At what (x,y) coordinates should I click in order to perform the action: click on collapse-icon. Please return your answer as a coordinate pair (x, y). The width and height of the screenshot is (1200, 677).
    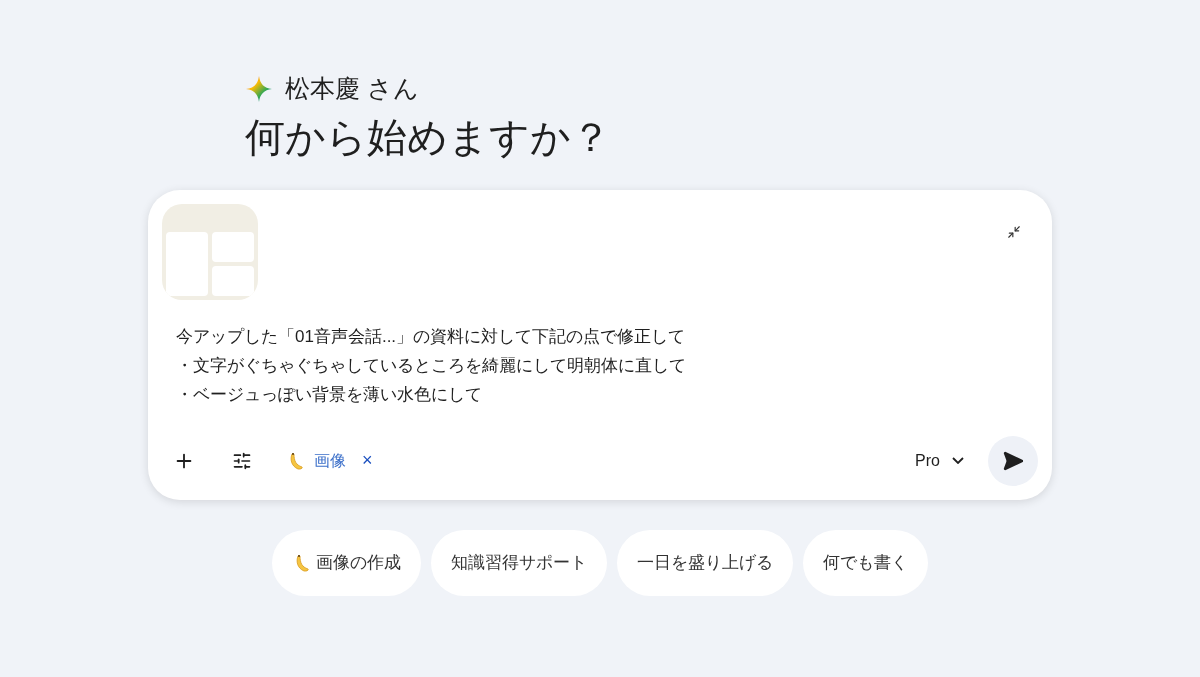
    Looking at the image, I should click on (1014, 231).